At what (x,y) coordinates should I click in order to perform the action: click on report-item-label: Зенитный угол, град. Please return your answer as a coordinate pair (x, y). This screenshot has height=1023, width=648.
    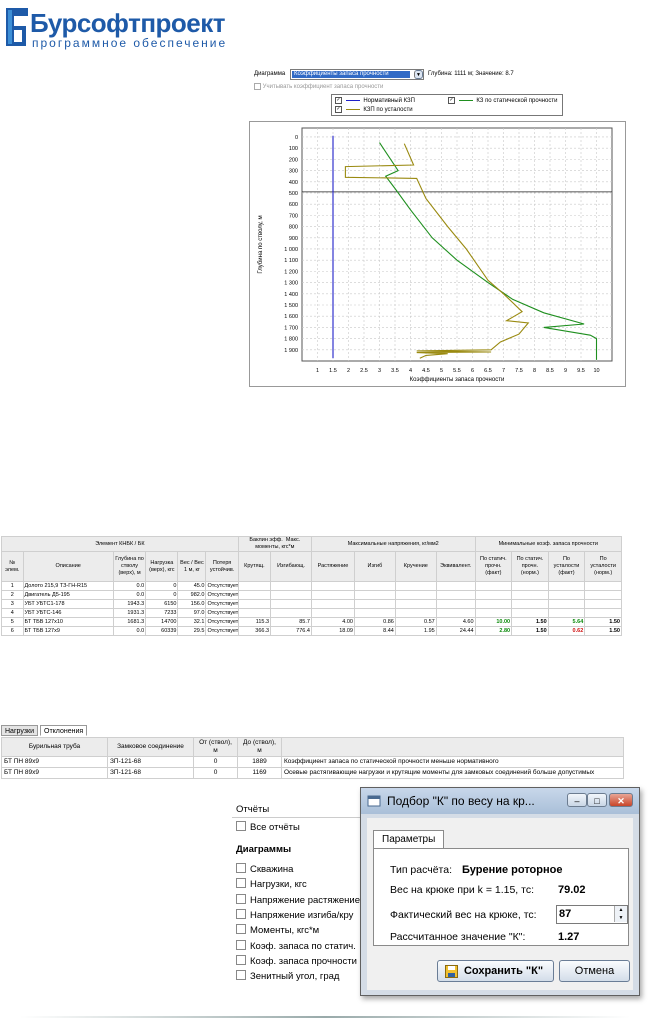
    Looking at the image, I should click on (295, 977).